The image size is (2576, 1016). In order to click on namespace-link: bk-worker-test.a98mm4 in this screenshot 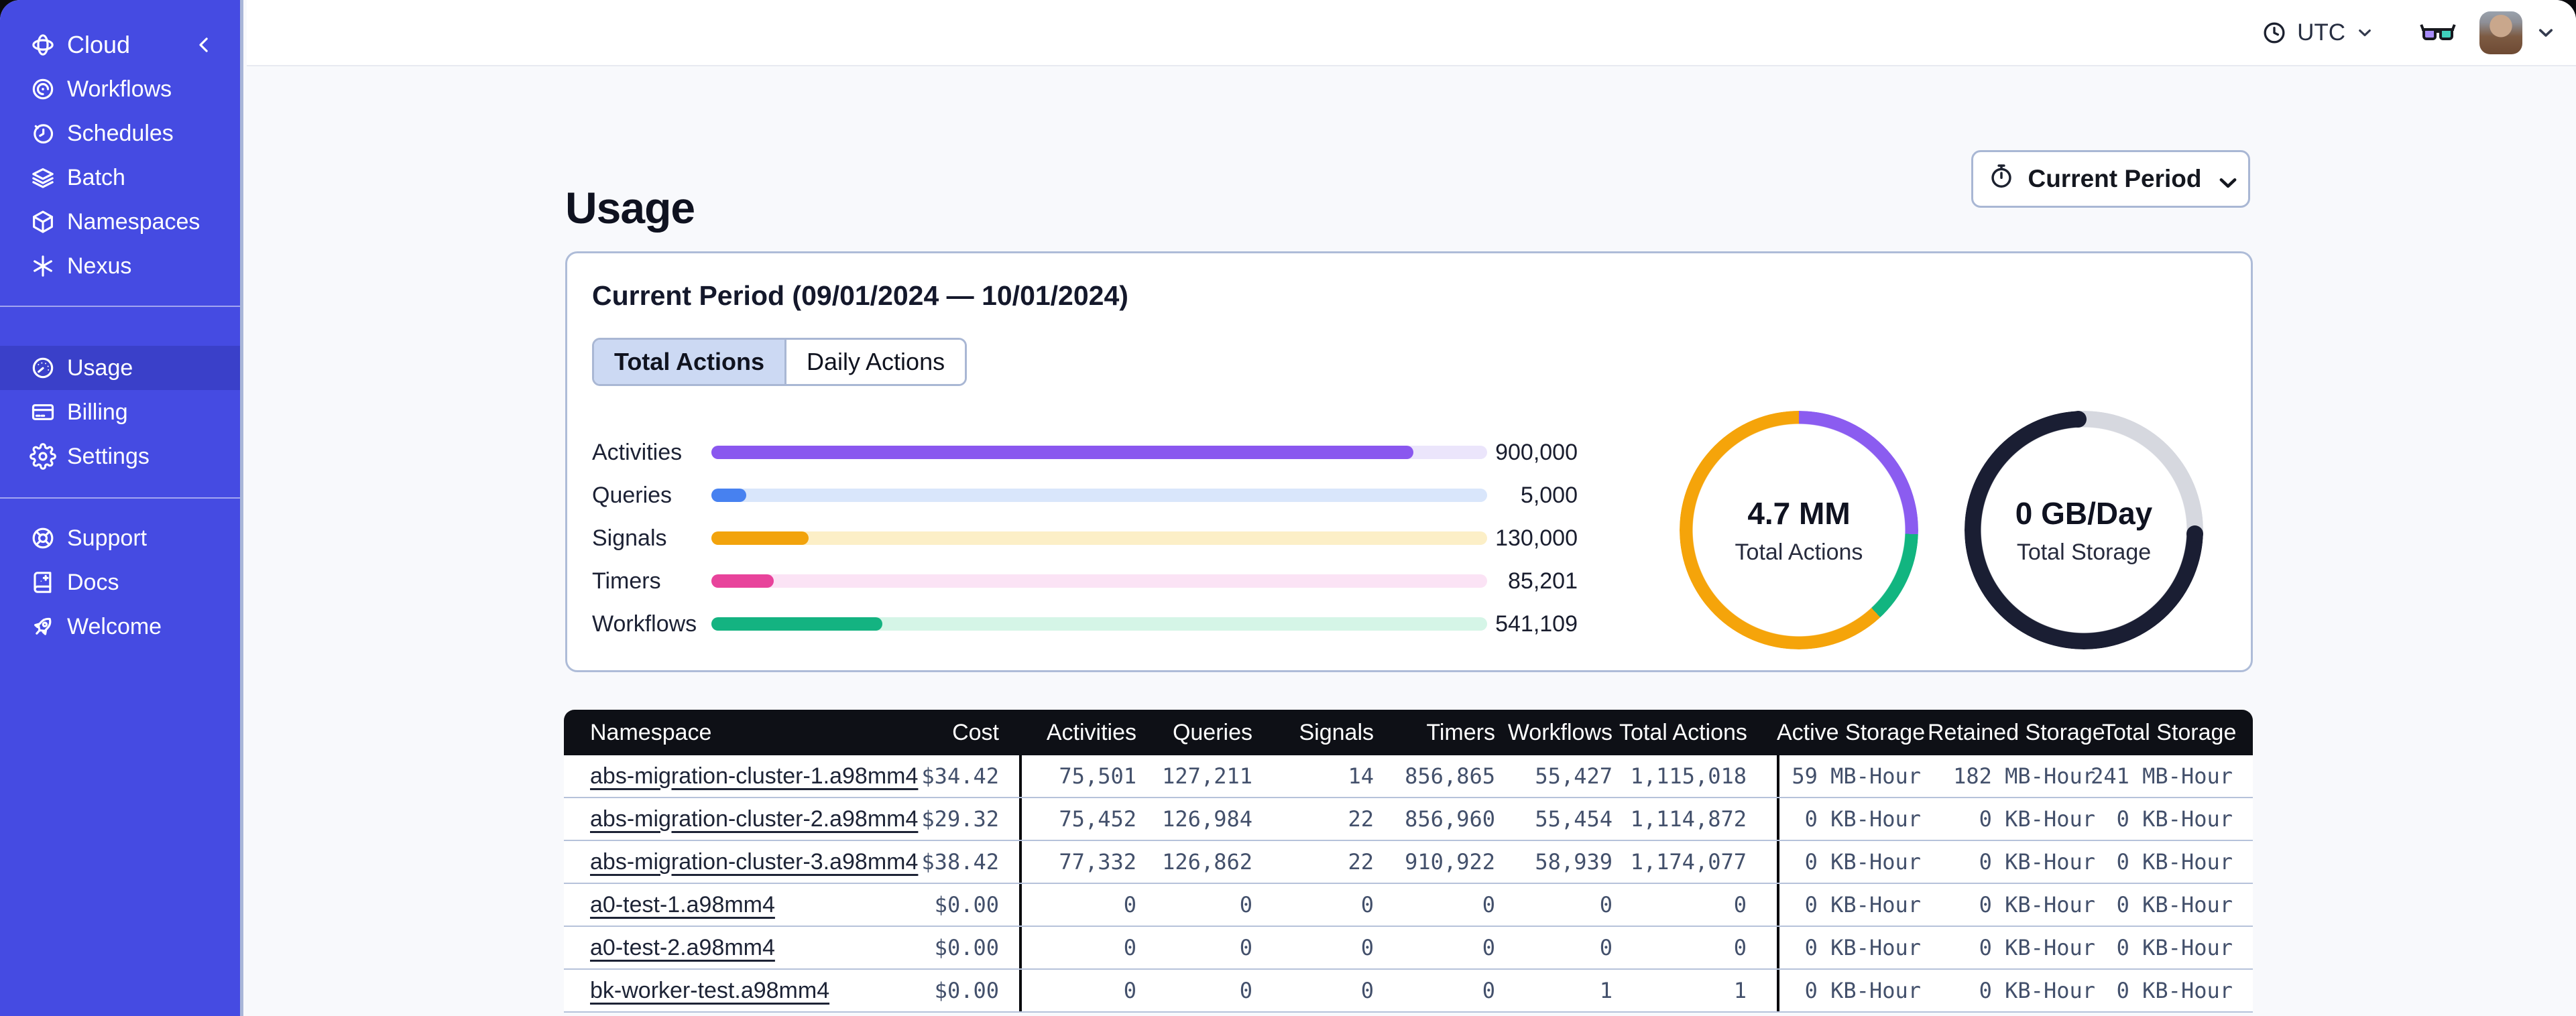, I will do `click(709, 991)`.